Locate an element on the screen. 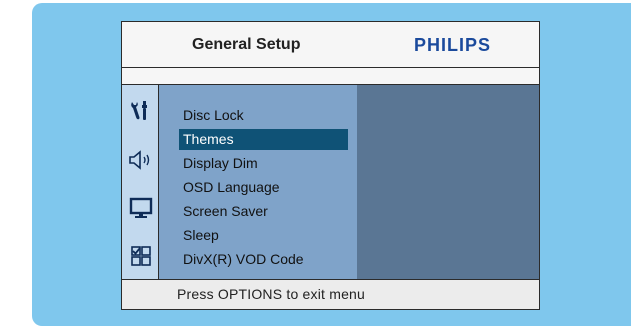  header-separator-bar is located at coordinates (330, 76).